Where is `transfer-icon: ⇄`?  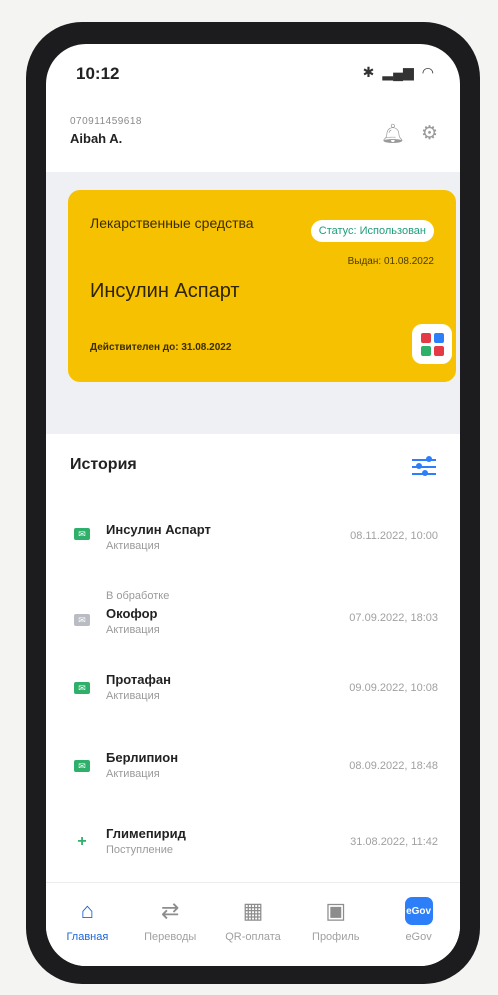
transfer-icon: ⇄ is located at coordinates (170, 910).